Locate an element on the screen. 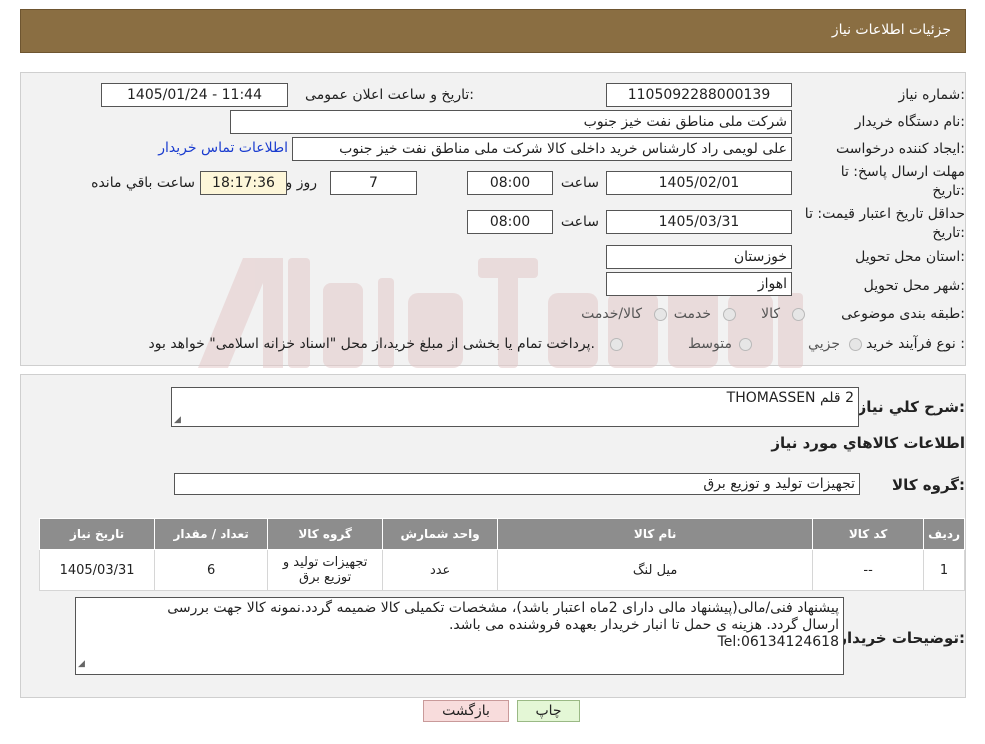  category-service-radio is located at coordinates (729, 314).